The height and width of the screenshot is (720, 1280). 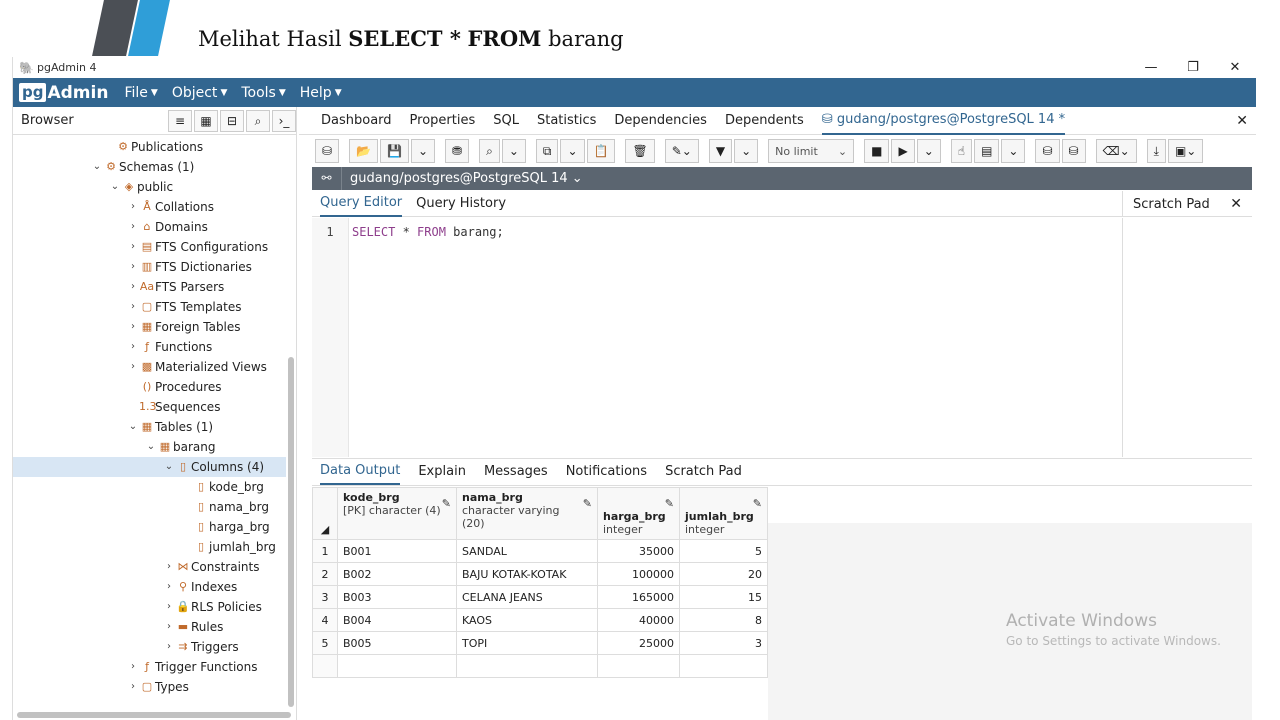 I want to click on table-cell: 15, so click(x=723, y=597).